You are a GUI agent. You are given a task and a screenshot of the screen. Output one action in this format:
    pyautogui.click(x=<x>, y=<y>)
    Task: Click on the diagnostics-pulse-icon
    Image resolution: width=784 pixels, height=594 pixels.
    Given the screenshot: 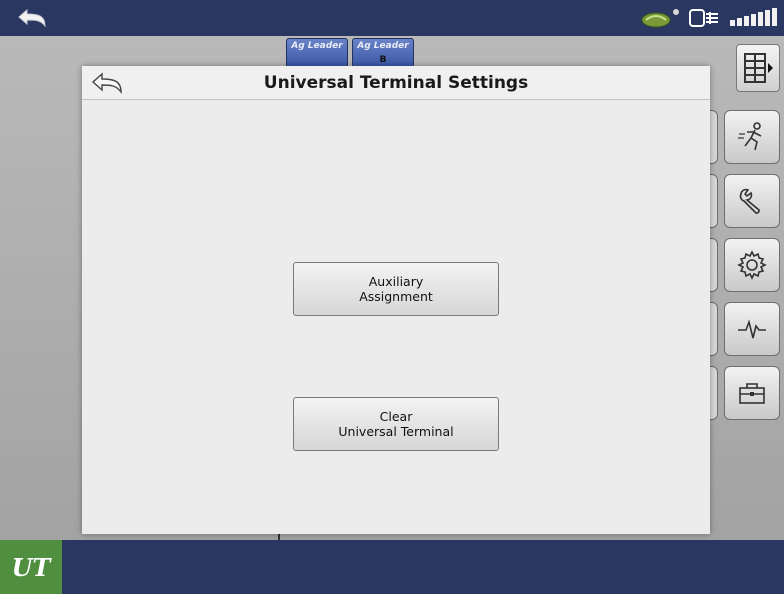 What is the action you would take?
    pyautogui.click(x=752, y=329)
    